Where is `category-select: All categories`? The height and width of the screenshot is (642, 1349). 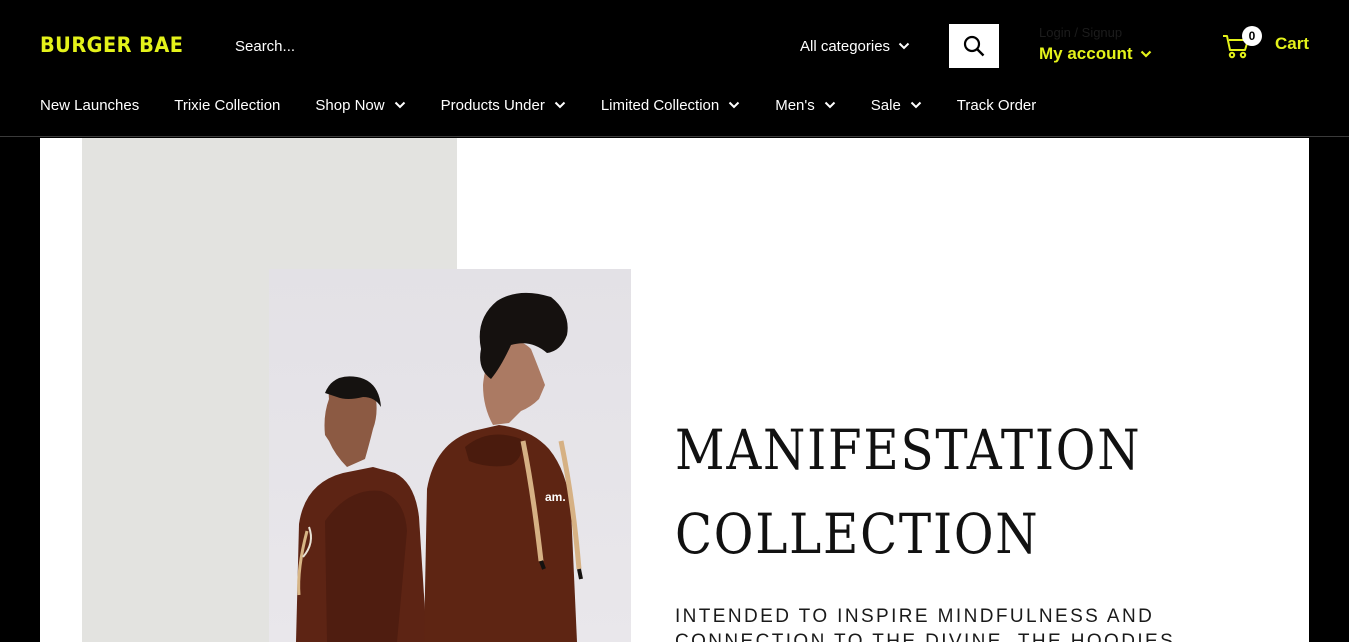 category-select: All categories is located at coordinates (855, 46).